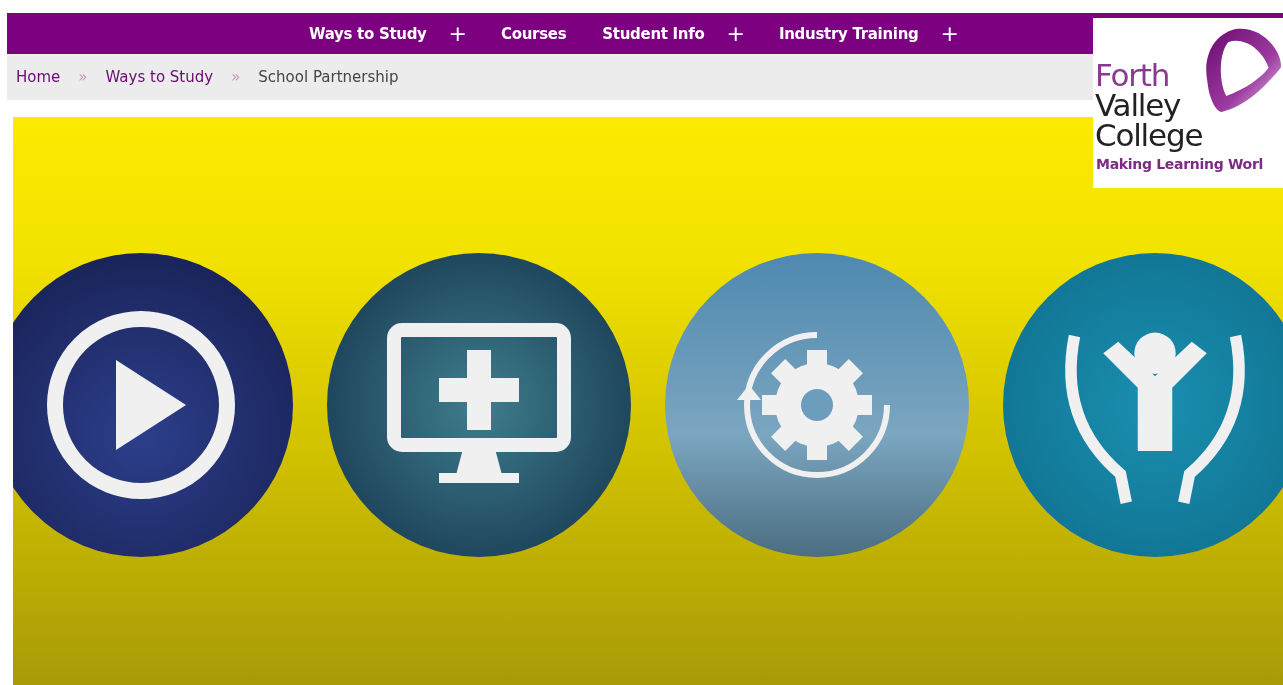 This screenshot has height=685, width=1283. Describe the element at coordinates (1133, 75) in the screenshot. I see `logo-text: Forth` at that location.